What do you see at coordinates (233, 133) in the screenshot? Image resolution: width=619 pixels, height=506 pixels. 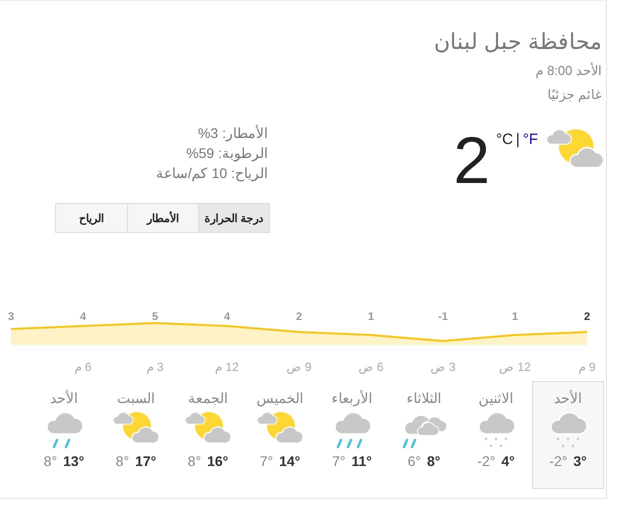 I see `weather-detail: الأمطار: 3%` at bounding box center [233, 133].